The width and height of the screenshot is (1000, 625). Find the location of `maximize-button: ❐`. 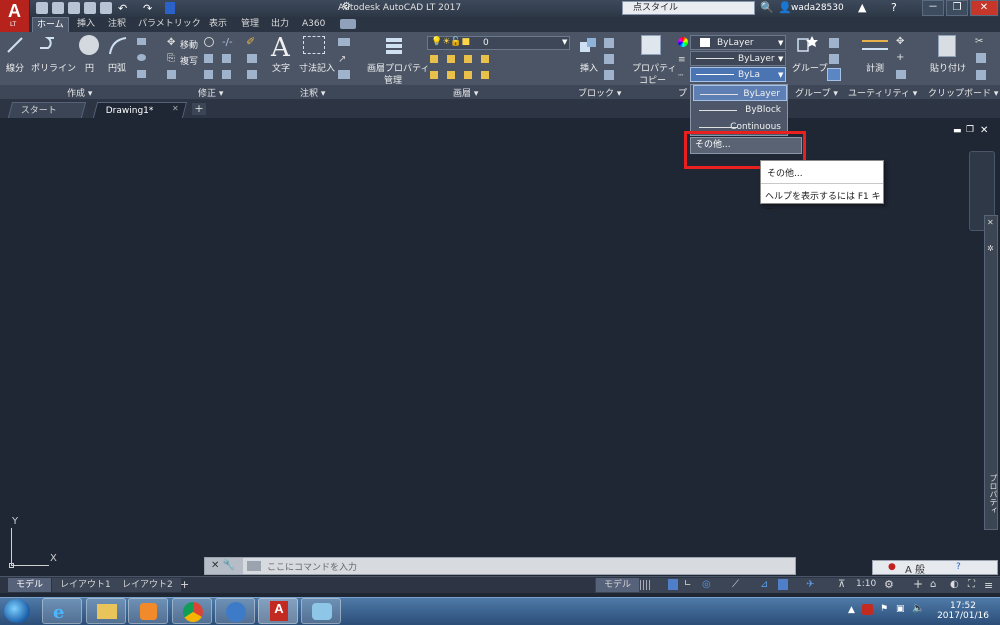

maximize-button: ❐ is located at coordinates (957, 8).